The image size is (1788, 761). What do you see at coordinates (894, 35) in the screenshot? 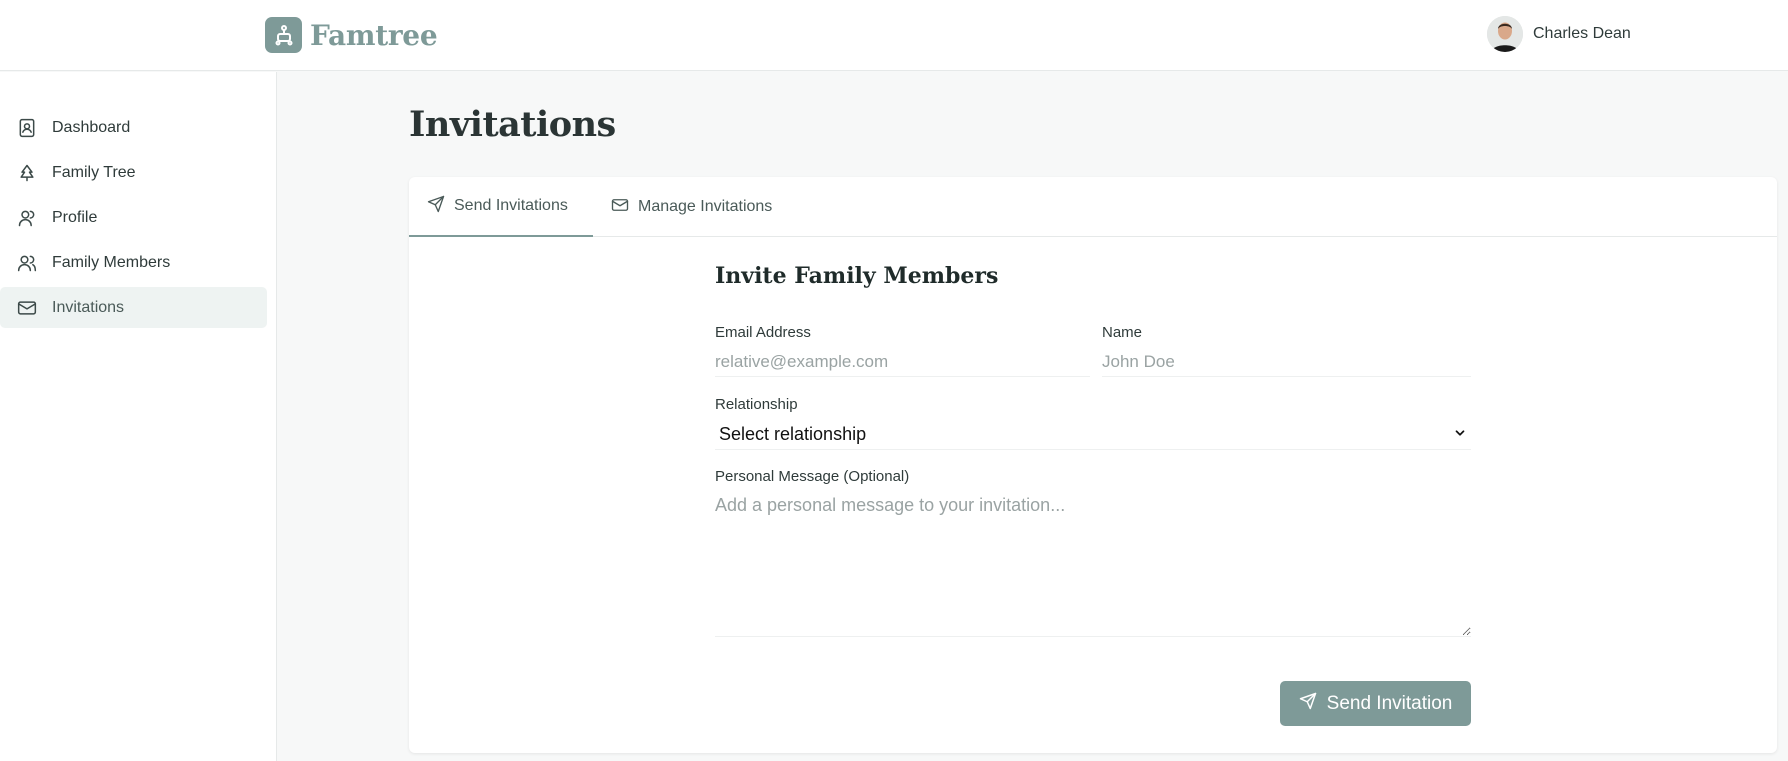
I see `top-bar: Famtree Charles Dean` at bounding box center [894, 35].